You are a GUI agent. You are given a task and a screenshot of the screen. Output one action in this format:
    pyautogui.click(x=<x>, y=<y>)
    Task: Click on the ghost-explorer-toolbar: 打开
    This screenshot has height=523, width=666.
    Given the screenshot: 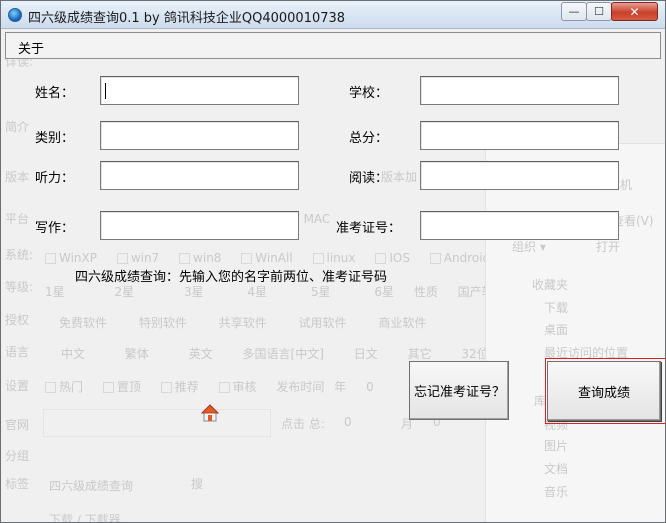 What is the action you would take?
    pyautogui.click(x=608, y=247)
    